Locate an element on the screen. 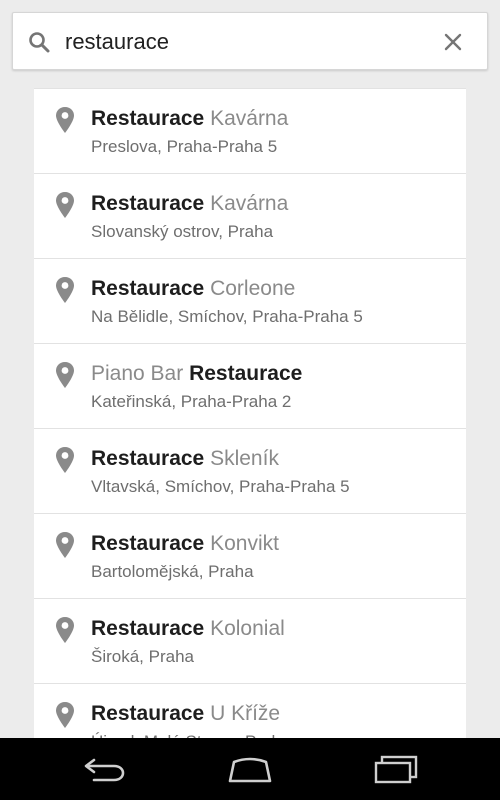  result-title-rest: Skleník is located at coordinates (244, 458).